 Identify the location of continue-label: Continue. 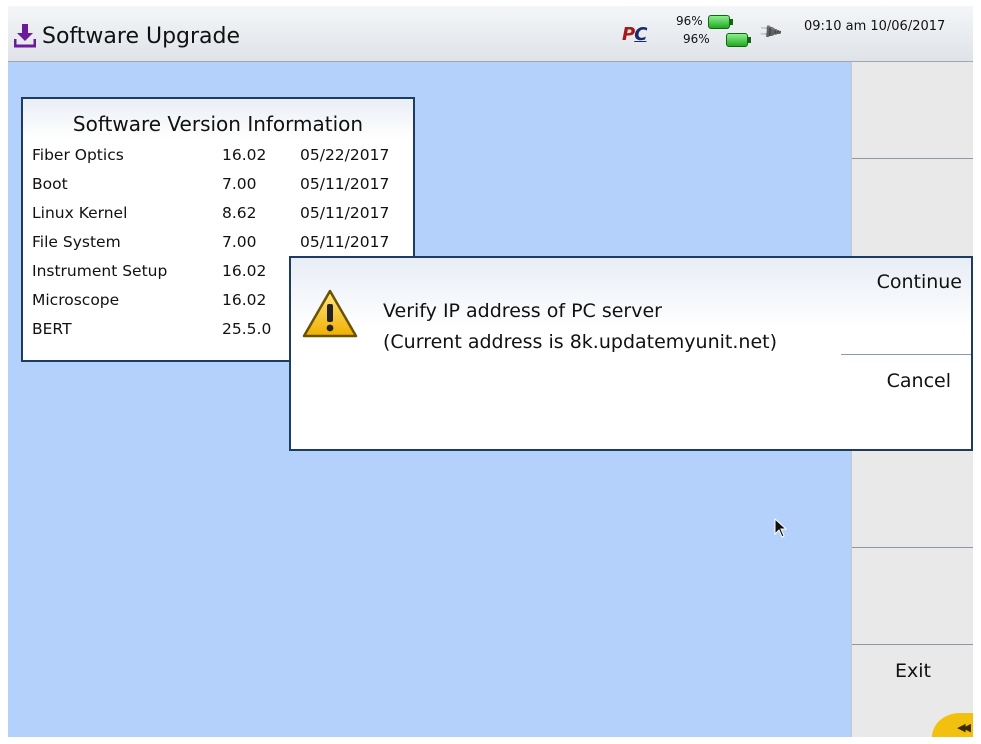
(919, 282).